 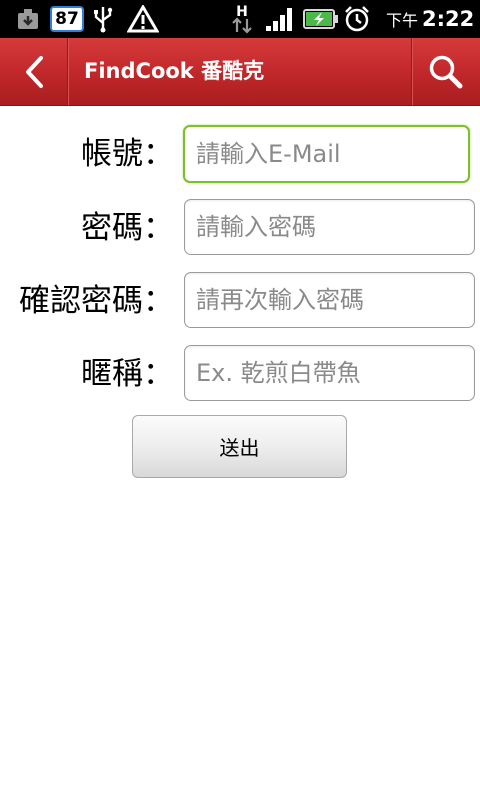 I want to click on warning-icon, so click(x=143, y=19).